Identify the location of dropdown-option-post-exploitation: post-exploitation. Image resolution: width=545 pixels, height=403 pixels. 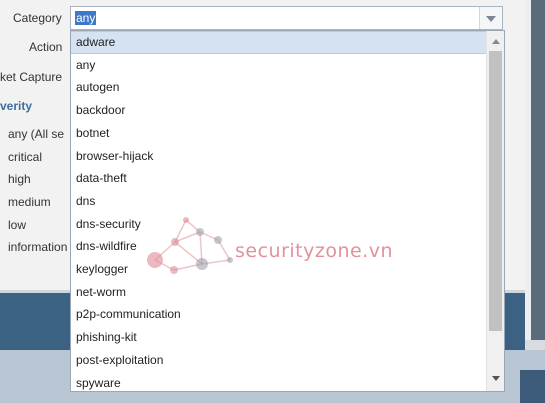
(279, 360).